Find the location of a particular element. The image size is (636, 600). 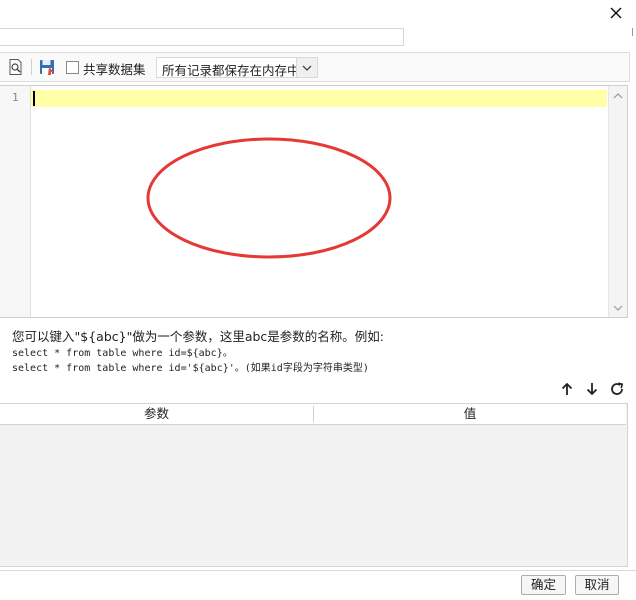

storage-mode-select: 所有记录都保存在内存中 is located at coordinates (237, 67).